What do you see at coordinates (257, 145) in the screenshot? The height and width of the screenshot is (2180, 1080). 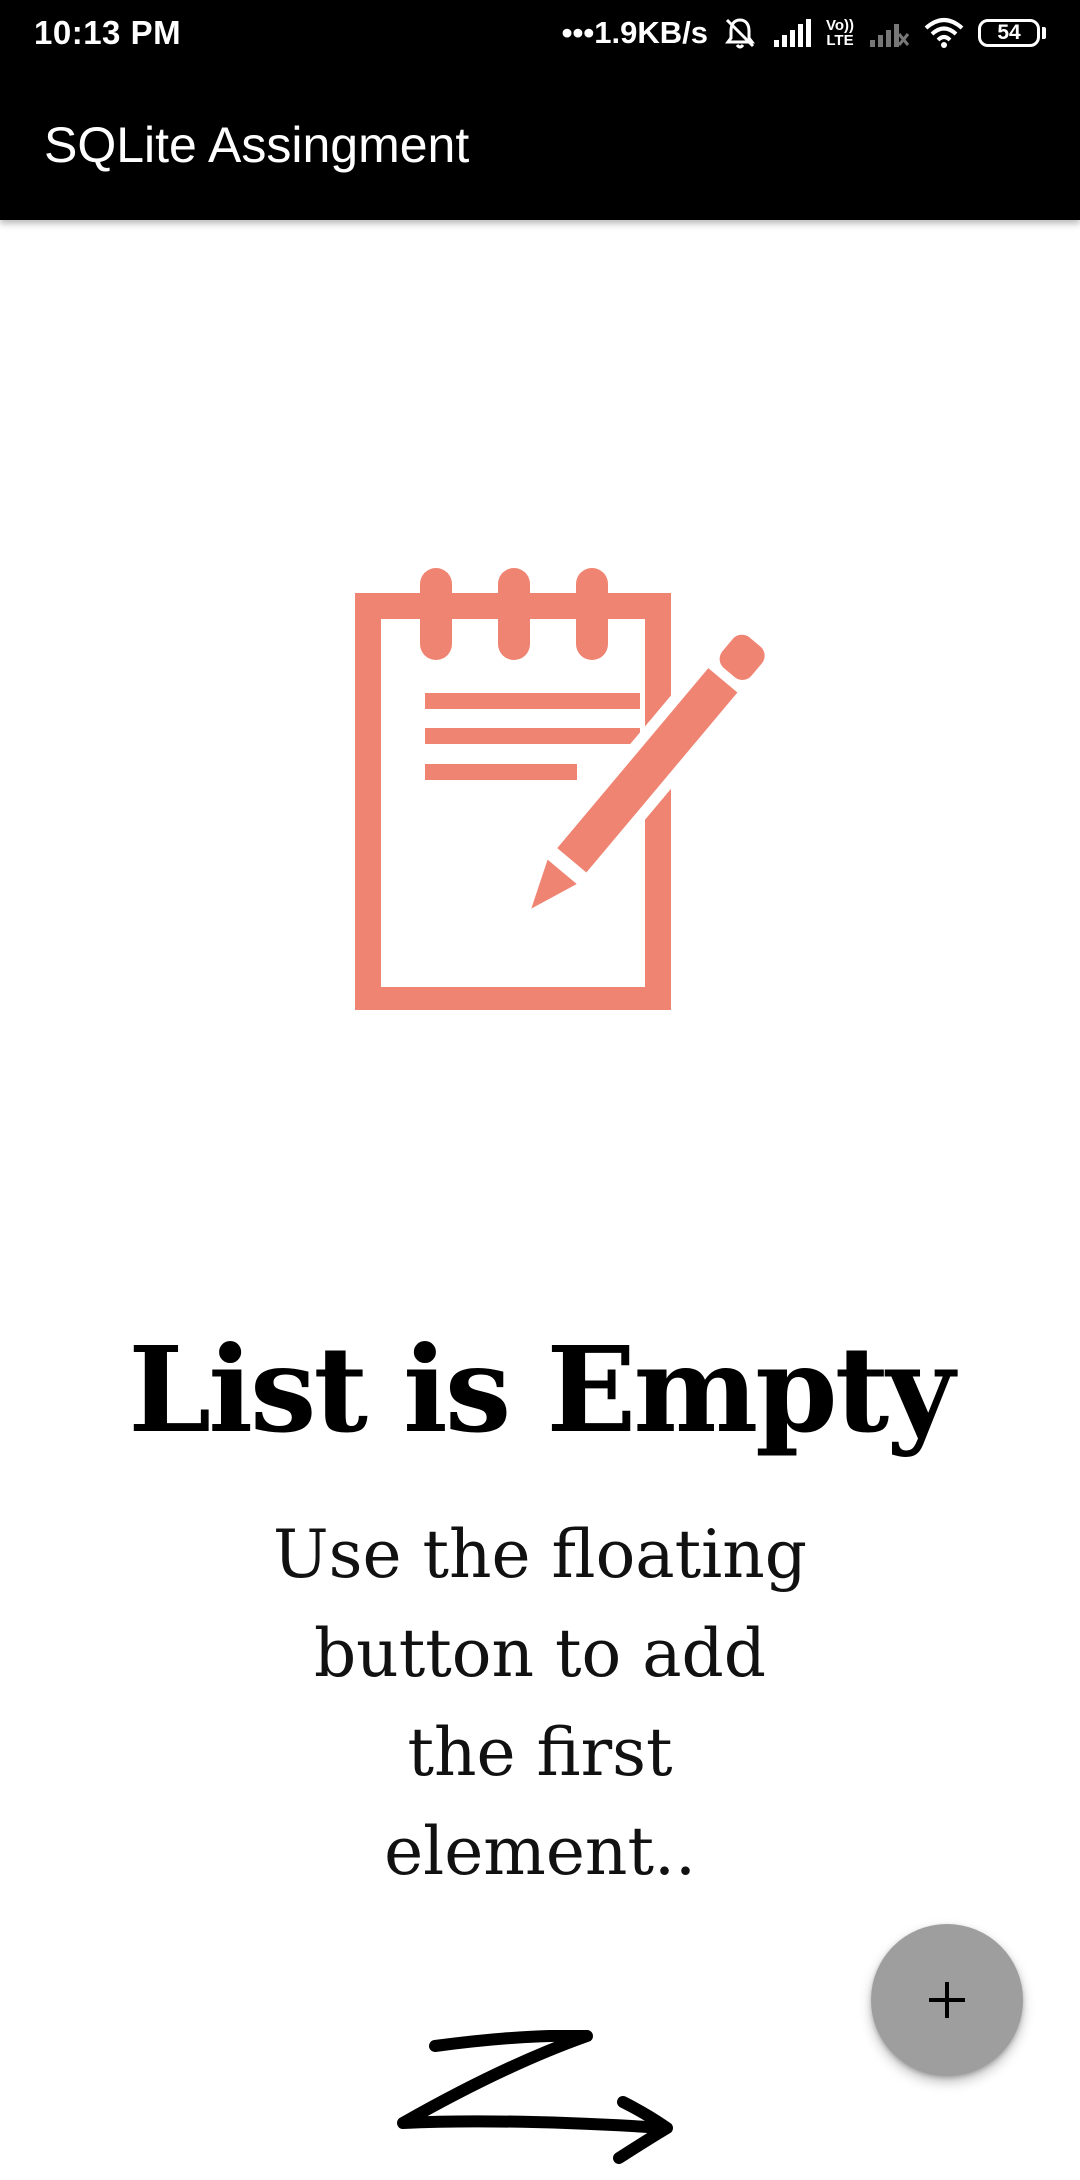 I see `app-title: SQLite Assingment` at bounding box center [257, 145].